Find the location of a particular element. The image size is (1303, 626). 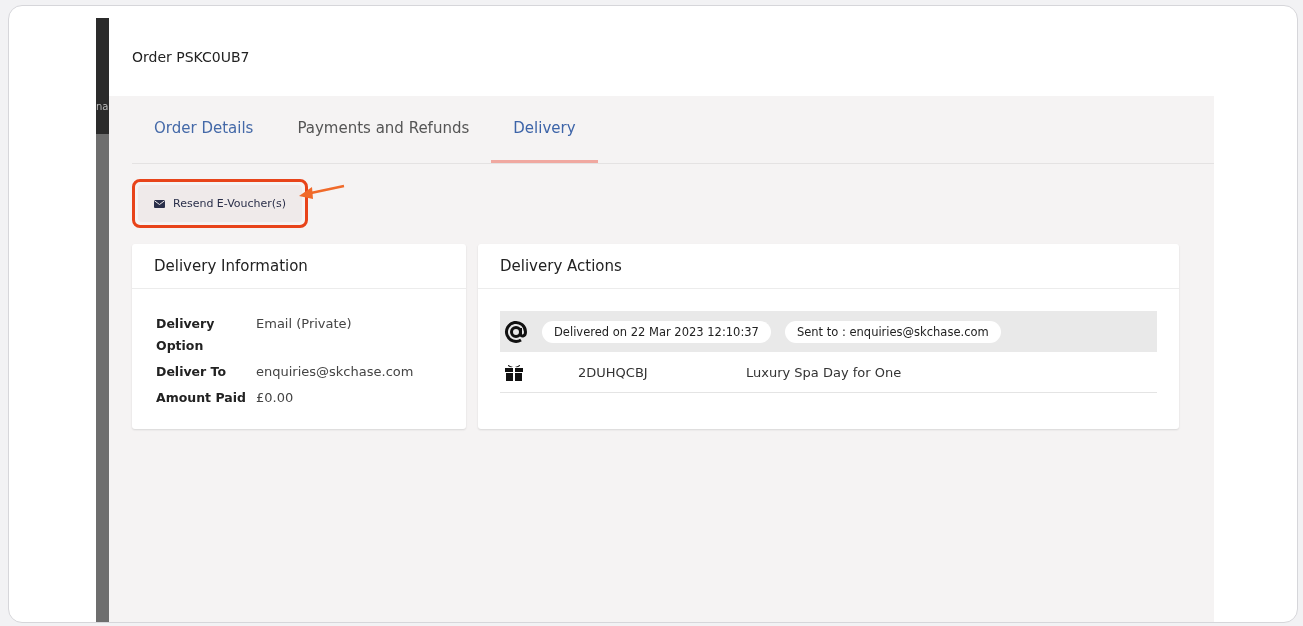

field-value: enquiries@skchase.com is located at coordinates (335, 372).